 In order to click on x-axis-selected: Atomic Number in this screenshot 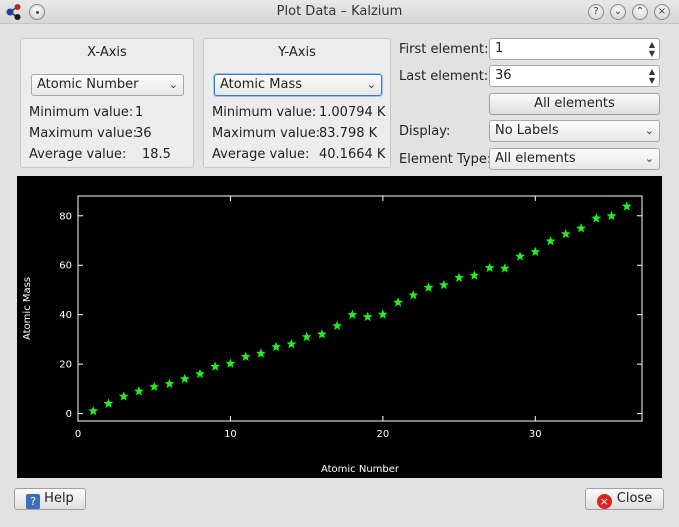, I will do `click(88, 84)`.